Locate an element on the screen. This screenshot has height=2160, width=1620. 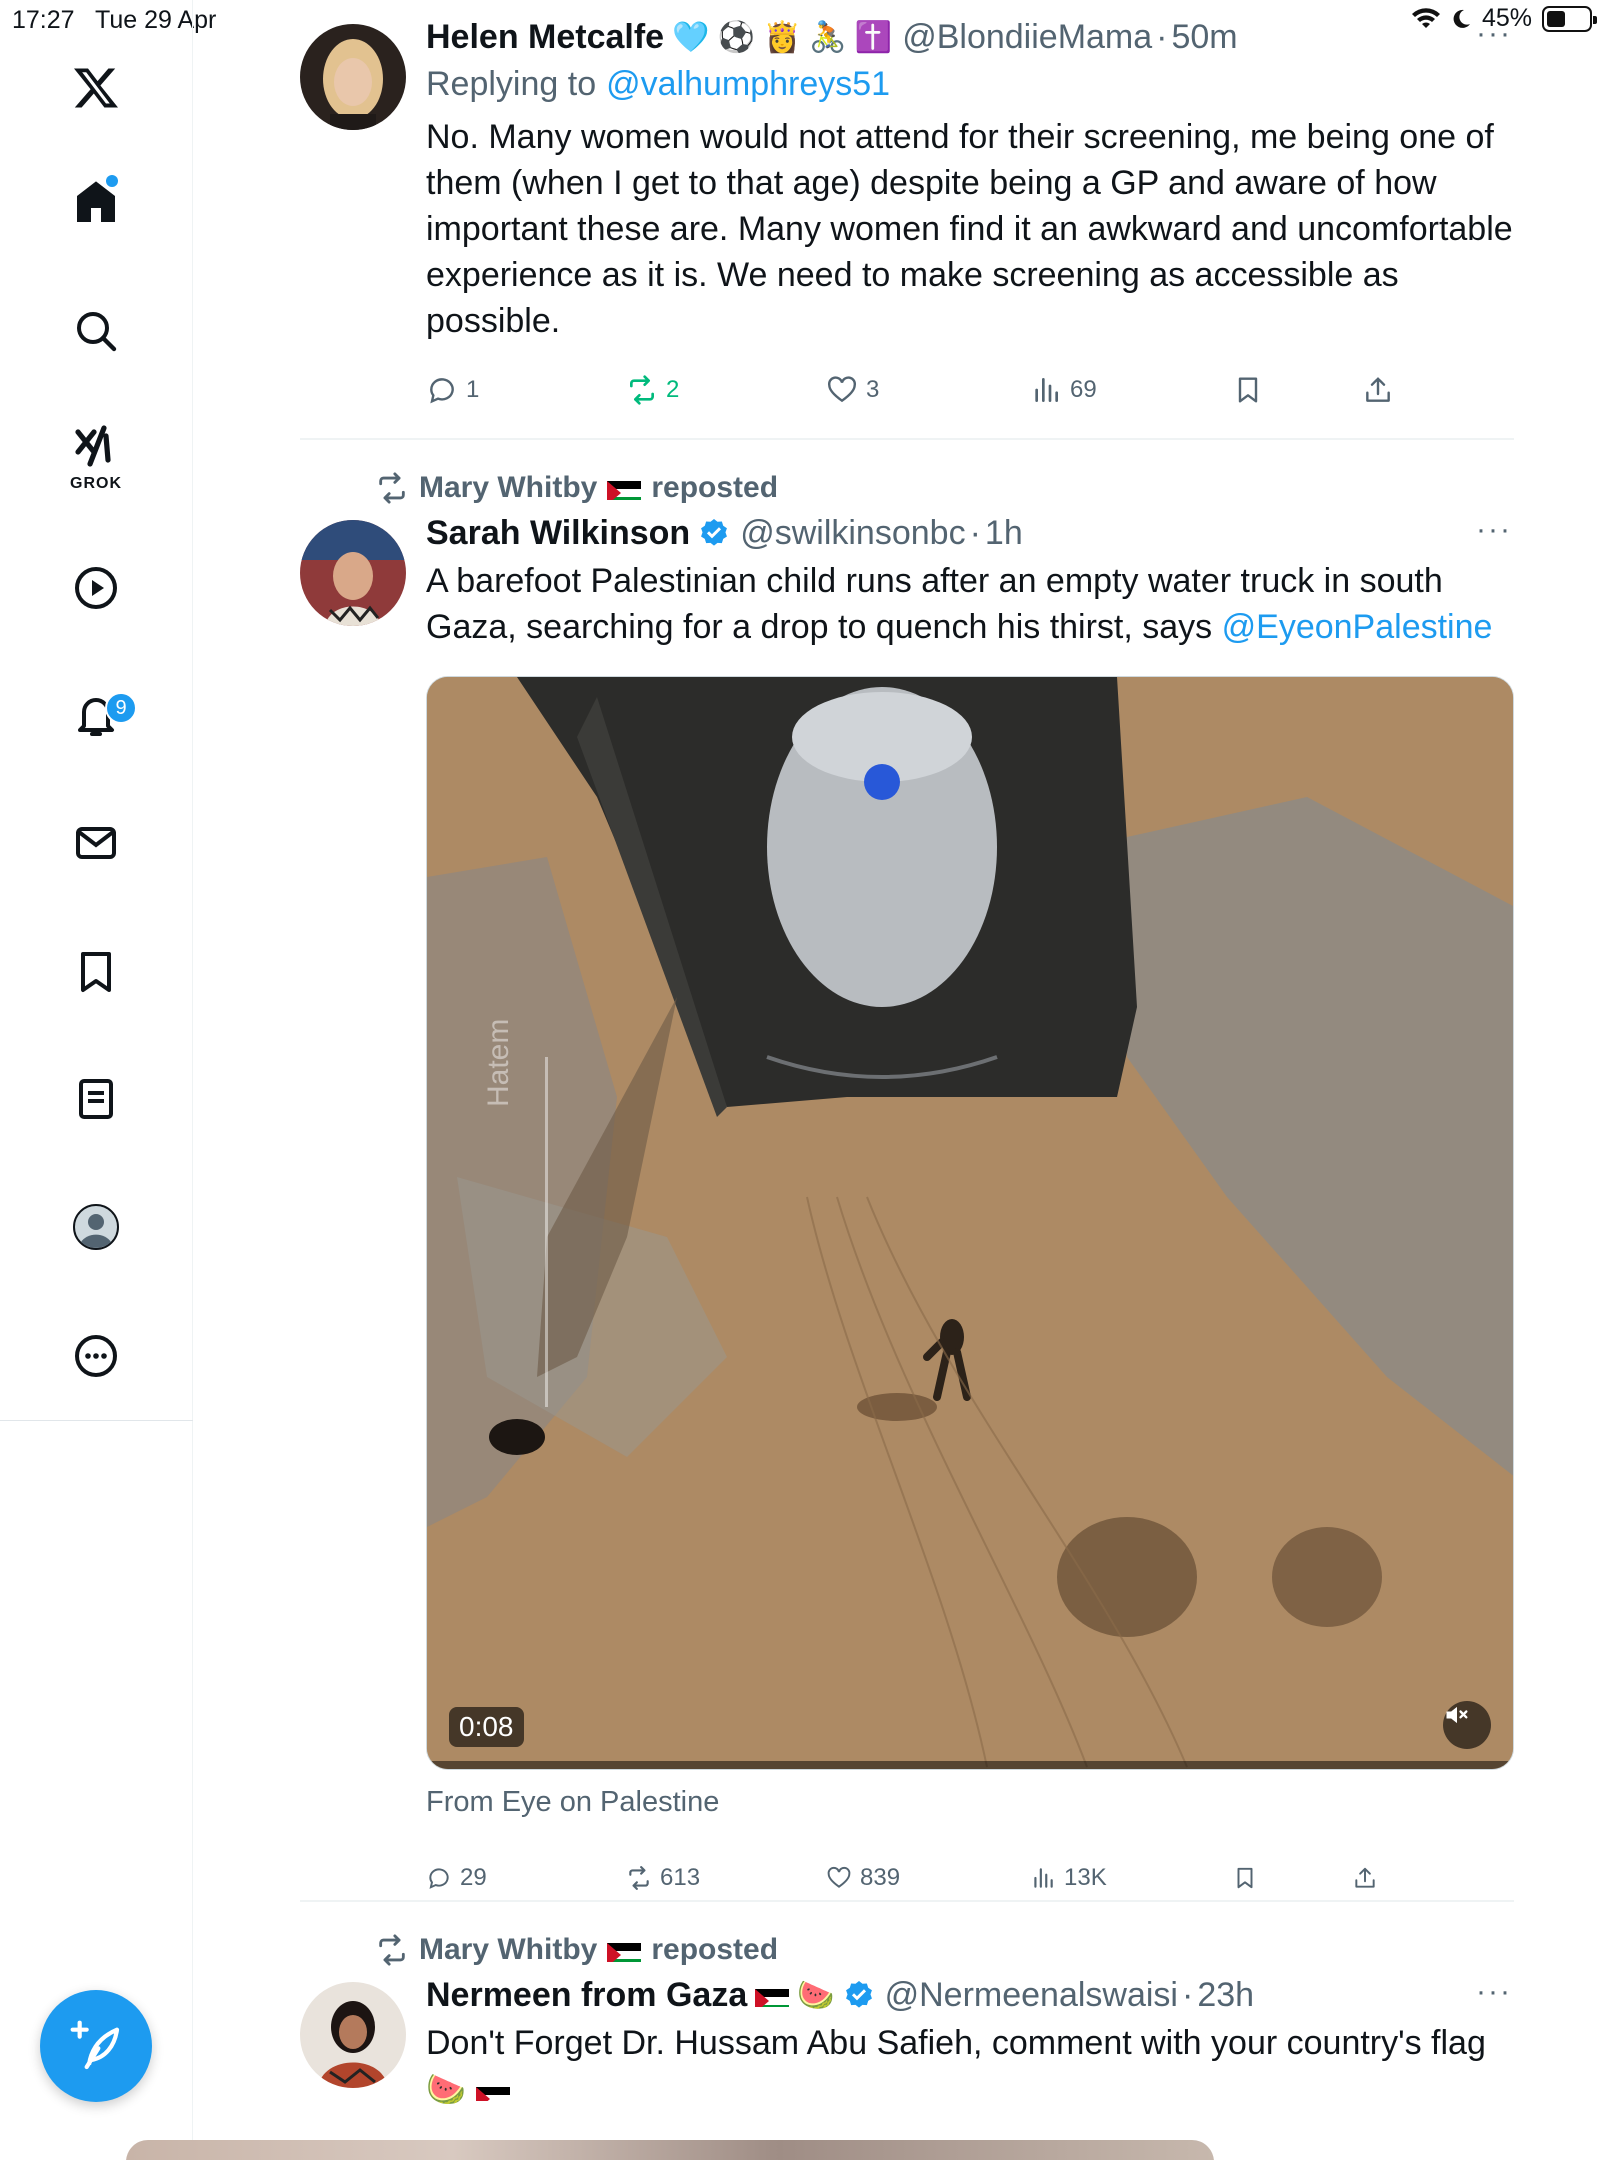
repost-count: 613 is located at coordinates (680, 1877).